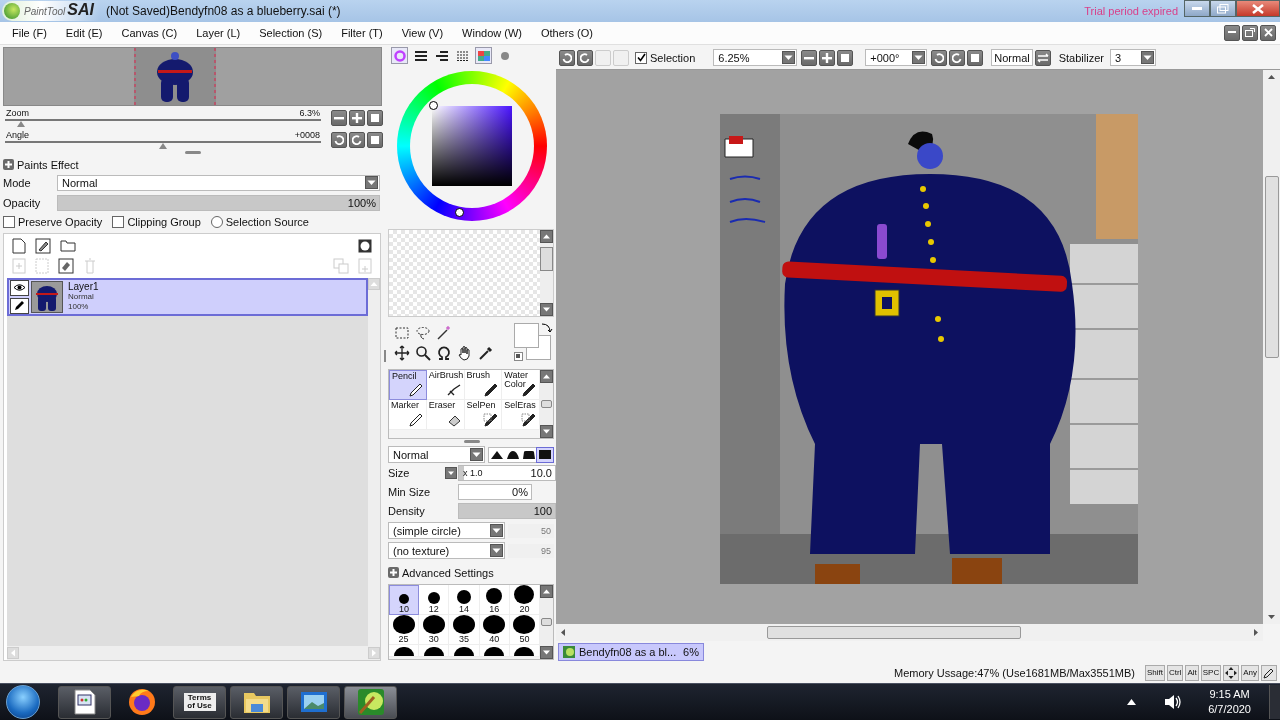 The width and height of the screenshot is (1280, 720). I want to click on hand-icon, so click(465, 352).